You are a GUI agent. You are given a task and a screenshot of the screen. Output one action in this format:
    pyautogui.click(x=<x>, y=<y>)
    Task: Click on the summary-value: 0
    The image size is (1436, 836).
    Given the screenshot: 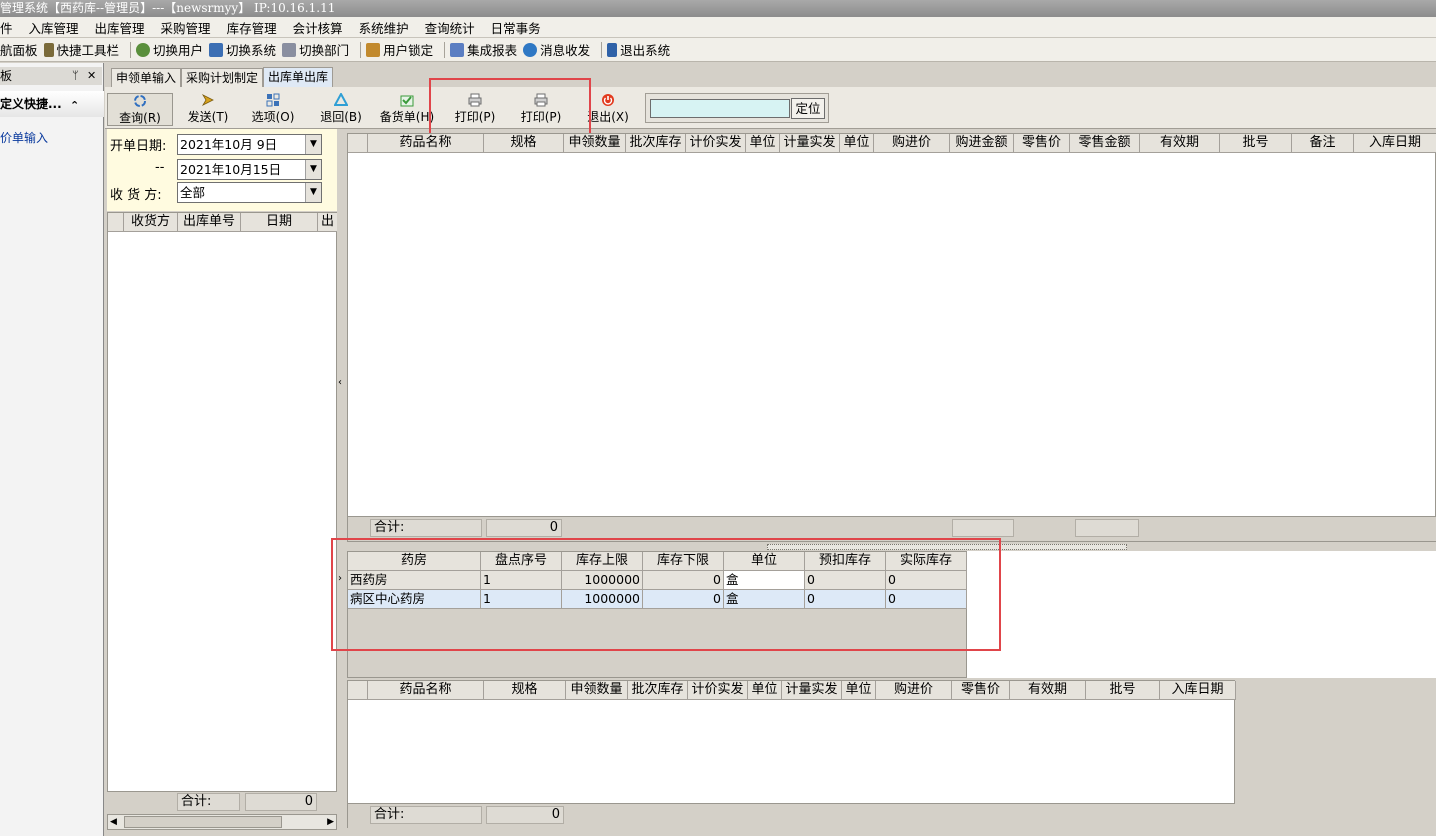 What is the action you would take?
    pyautogui.click(x=524, y=528)
    